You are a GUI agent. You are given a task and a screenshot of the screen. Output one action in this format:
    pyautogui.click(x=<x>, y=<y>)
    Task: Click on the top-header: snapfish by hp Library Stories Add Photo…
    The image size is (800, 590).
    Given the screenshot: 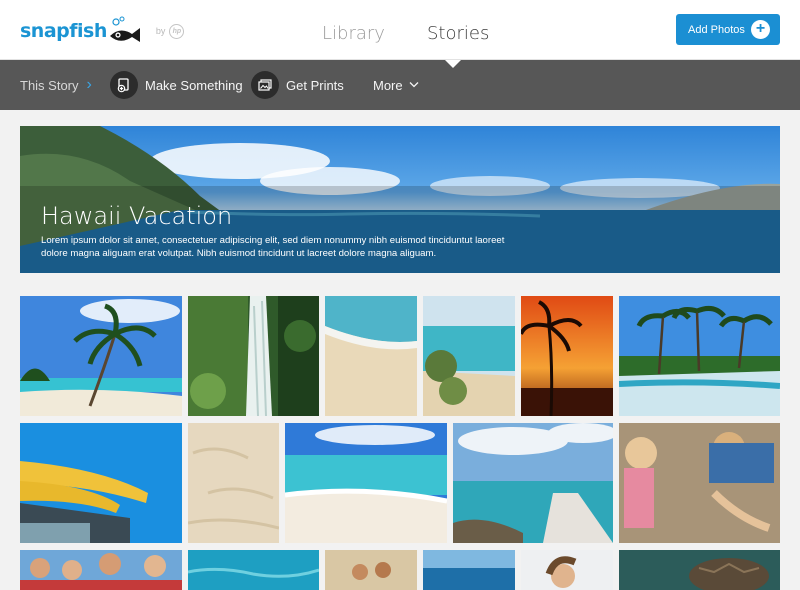 What is the action you would take?
    pyautogui.click(x=400, y=30)
    